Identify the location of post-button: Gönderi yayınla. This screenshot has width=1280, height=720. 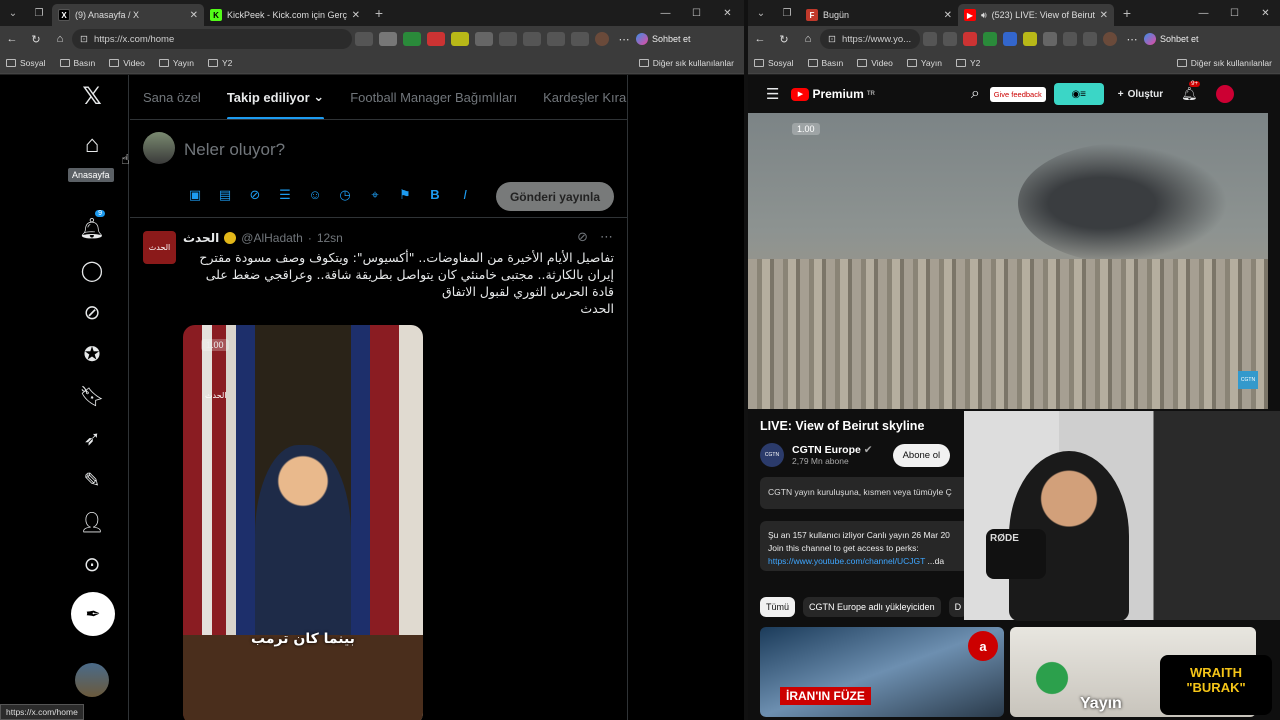
(554, 196).